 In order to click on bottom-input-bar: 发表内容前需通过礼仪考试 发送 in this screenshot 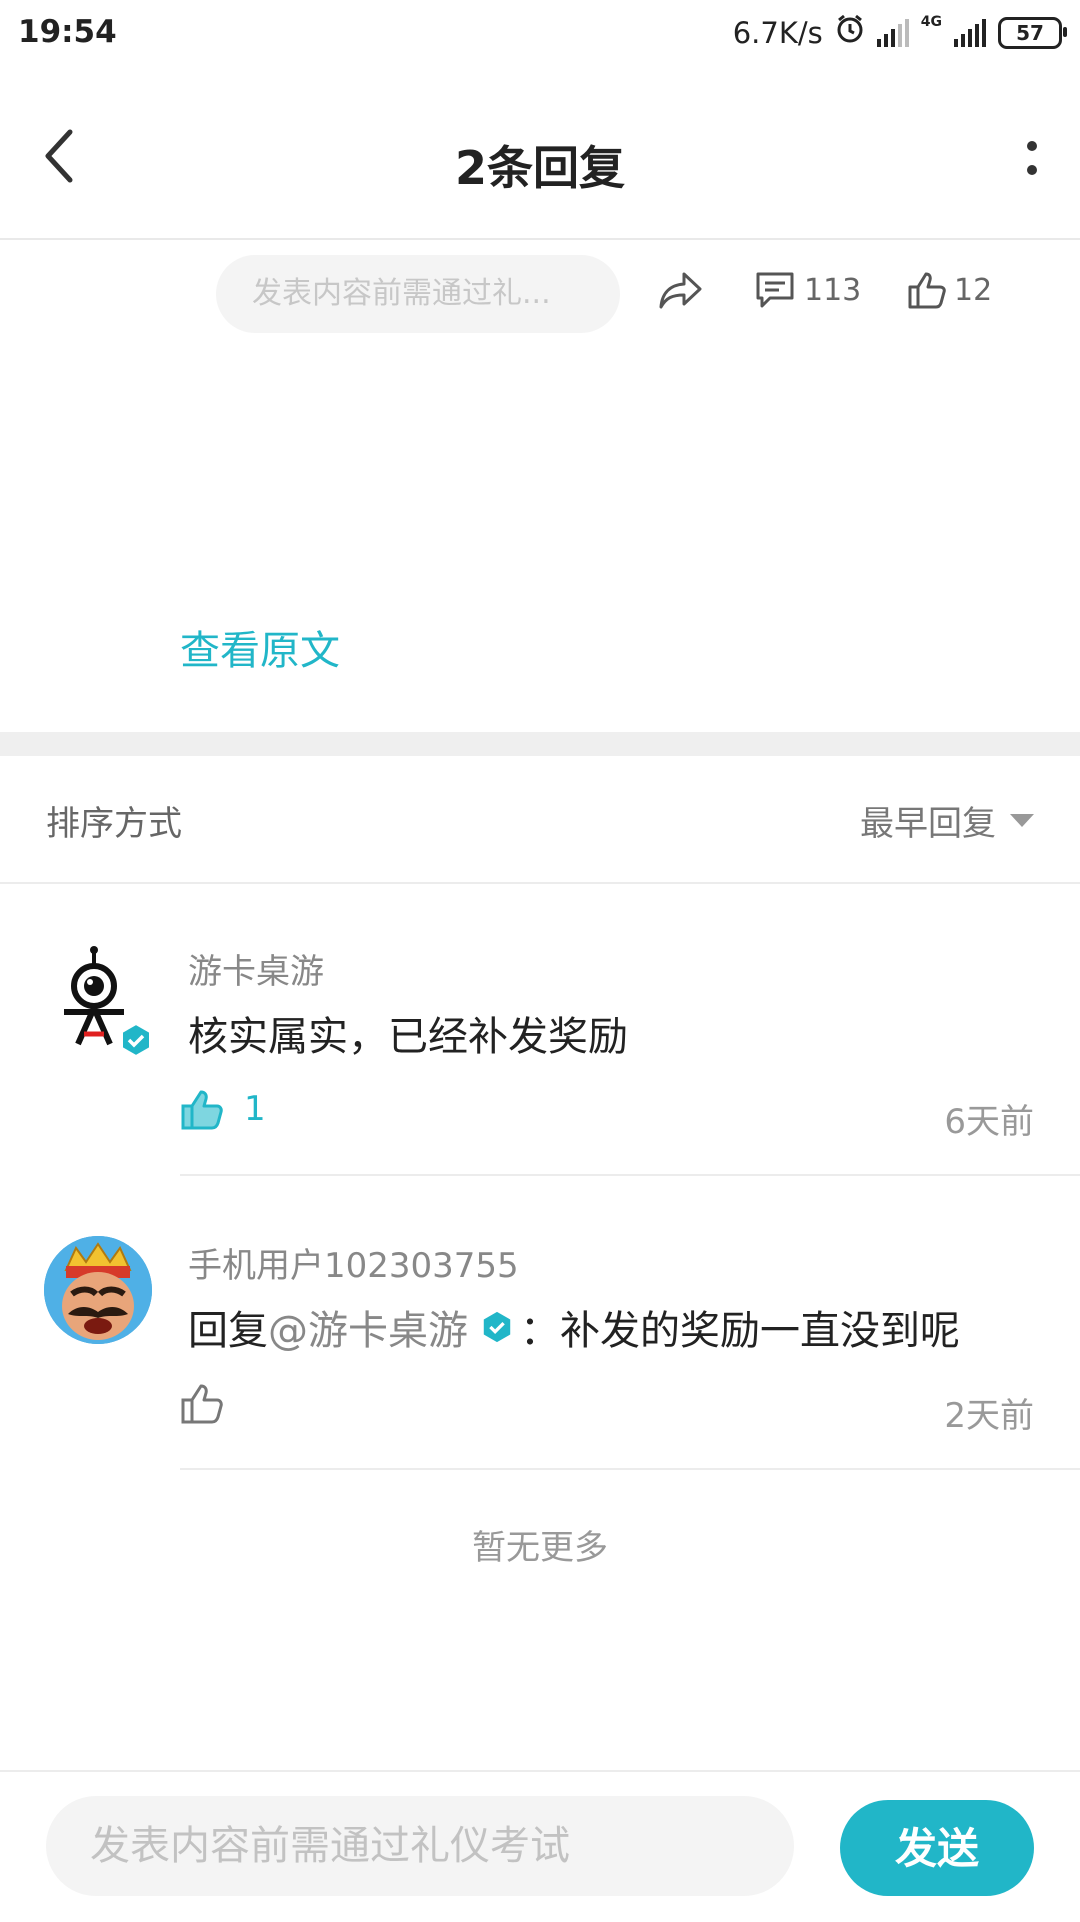, I will do `click(540, 1846)`.